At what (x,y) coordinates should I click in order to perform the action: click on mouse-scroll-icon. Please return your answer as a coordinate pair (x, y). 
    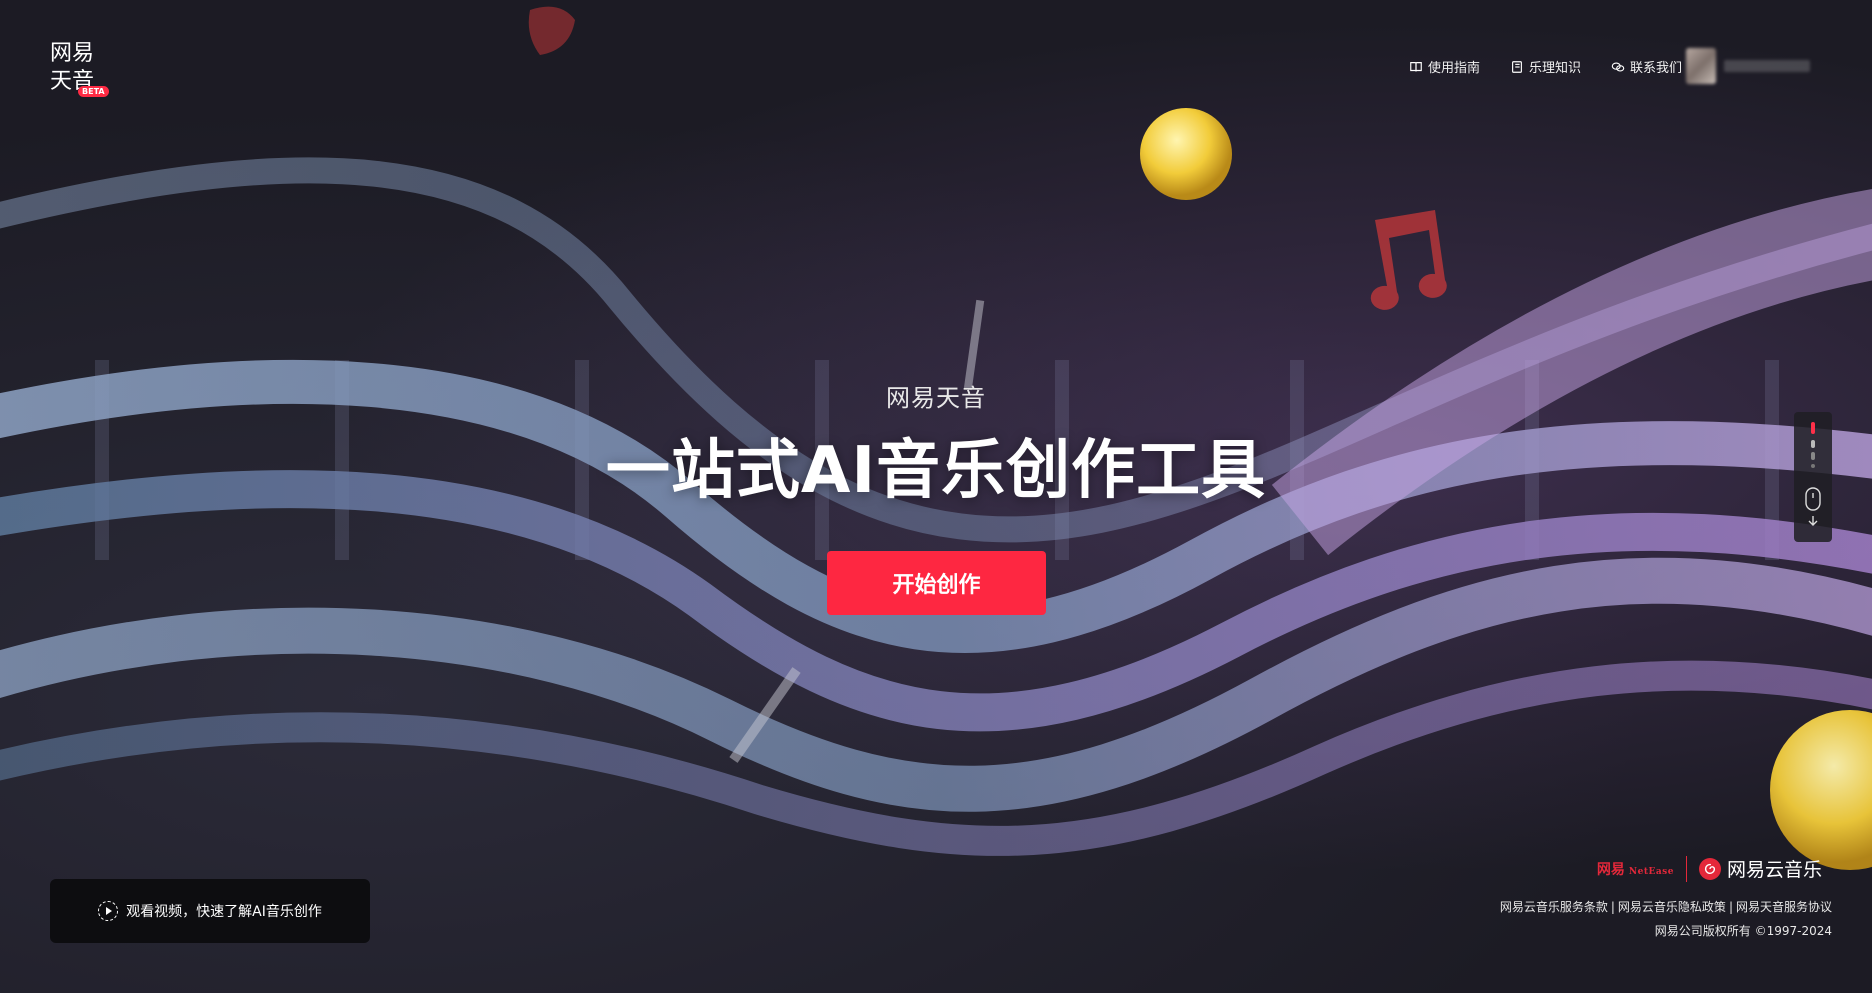
    Looking at the image, I should click on (1813, 506).